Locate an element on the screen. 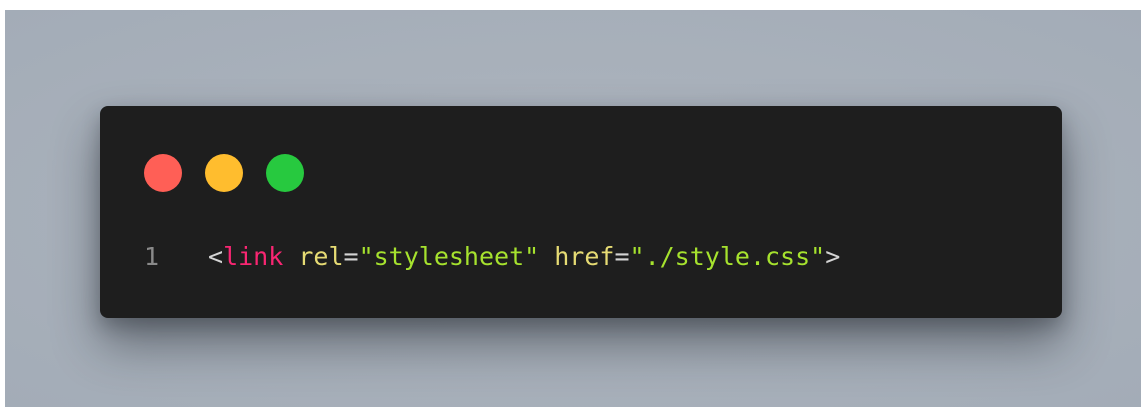 This screenshot has width=1148, height=407. maximize-dot-icon is located at coordinates (285, 173).